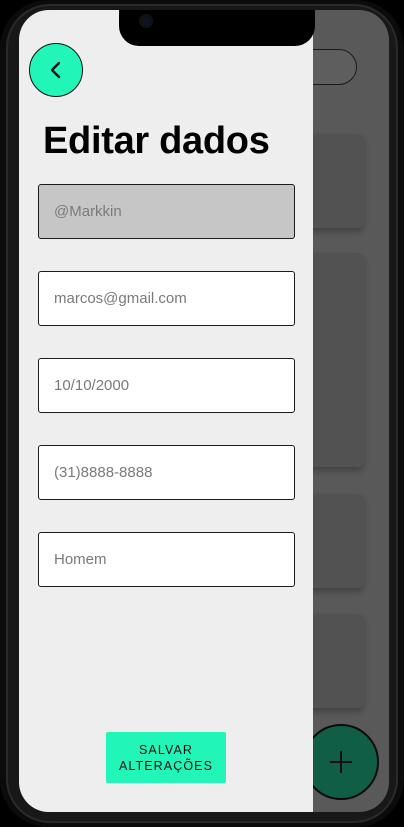 The image size is (404, 827). I want to click on chevron-left-icon, so click(55, 70).